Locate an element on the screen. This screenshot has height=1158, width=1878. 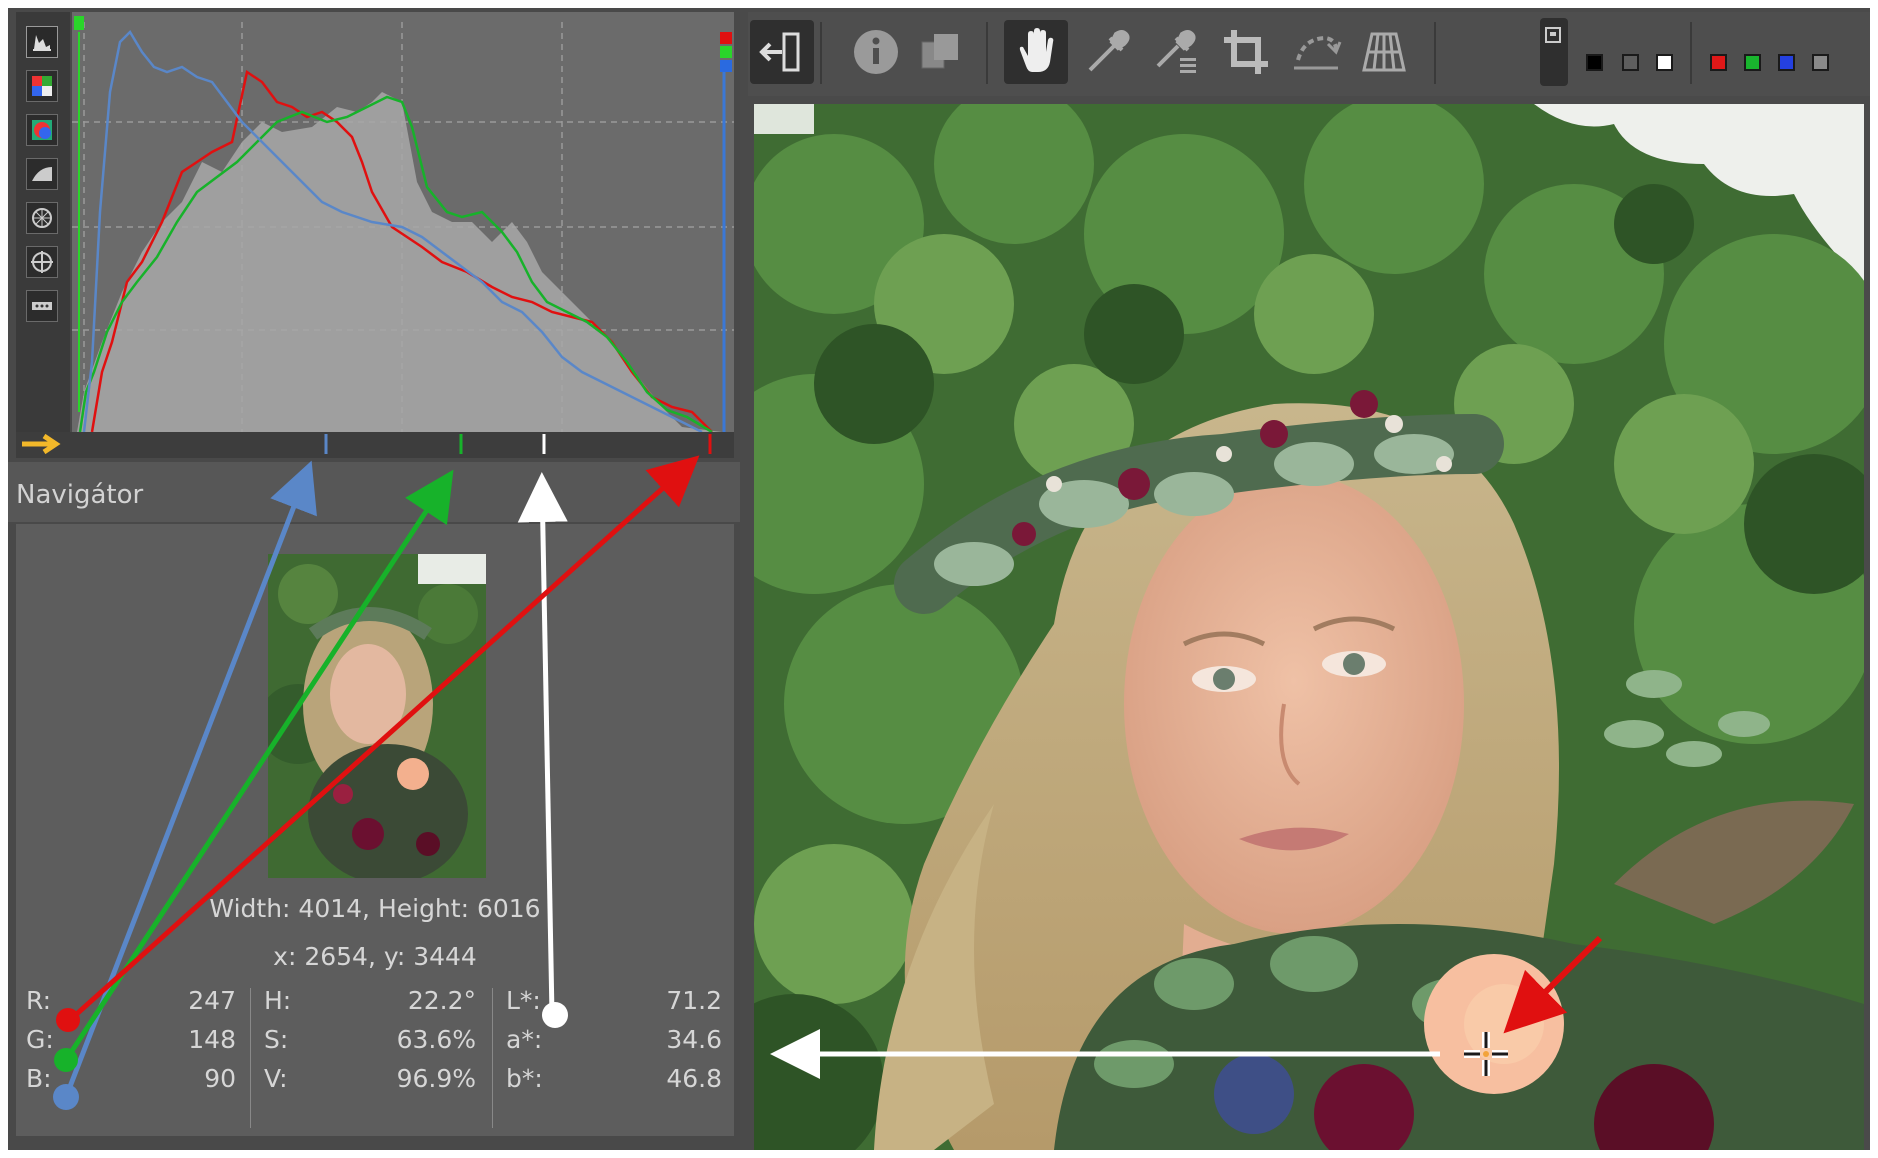
perspective-icon is located at coordinates (1384, 52).